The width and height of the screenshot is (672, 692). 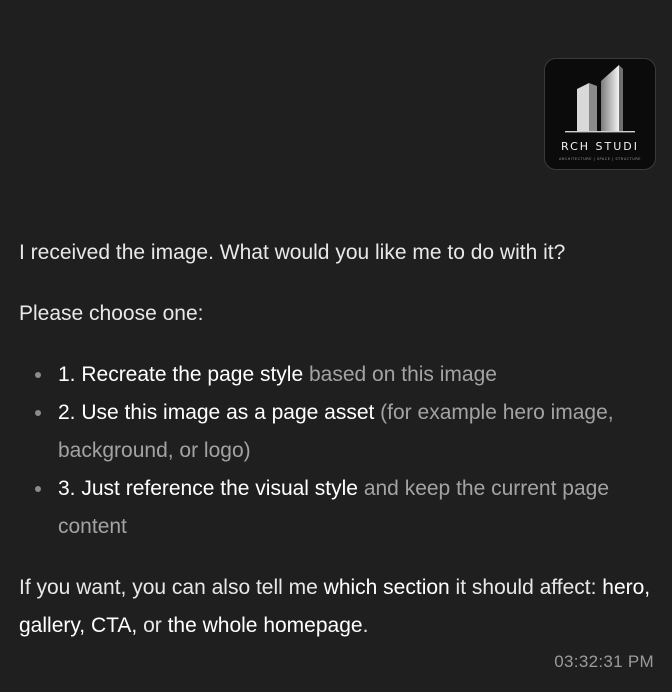 What do you see at coordinates (208, 488) in the screenshot?
I see `option-title: 3. Just reference the visual style` at bounding box center [208, 488].